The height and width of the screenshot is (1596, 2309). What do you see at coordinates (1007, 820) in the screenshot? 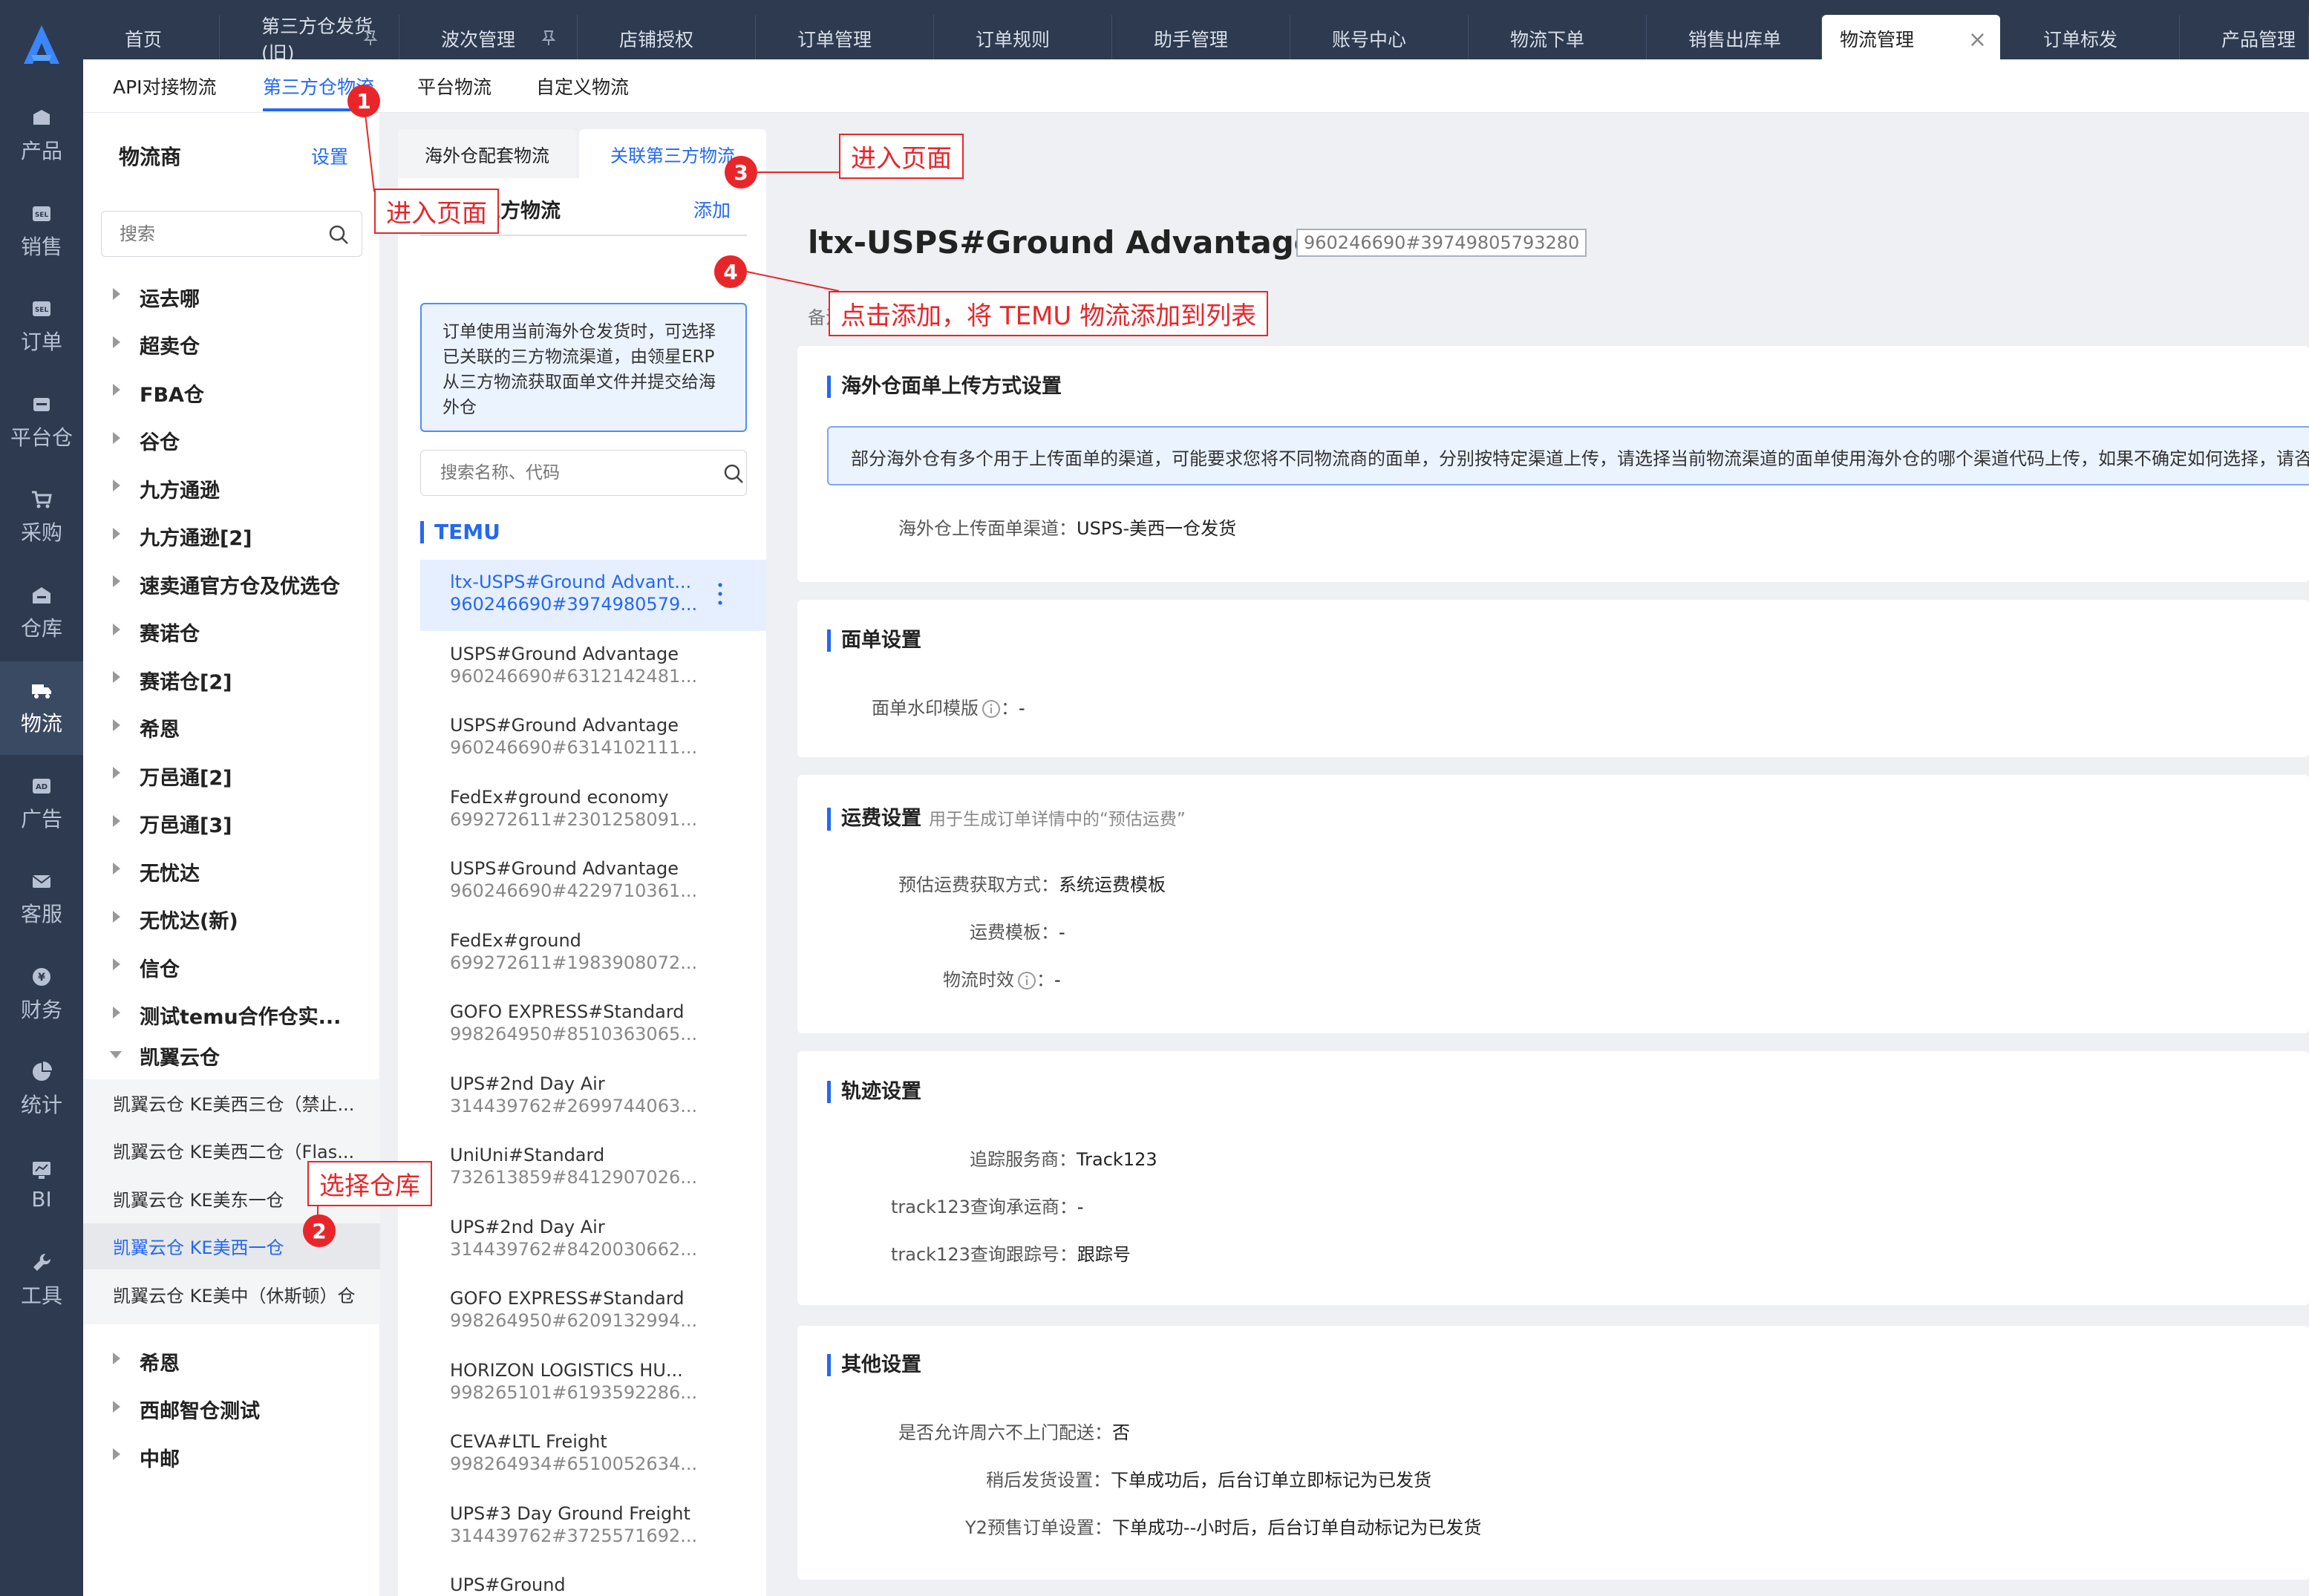
I see `card-title: 运费设置 用于生成订单详情中的“预估运费”` at bounding box center [1007, 820].